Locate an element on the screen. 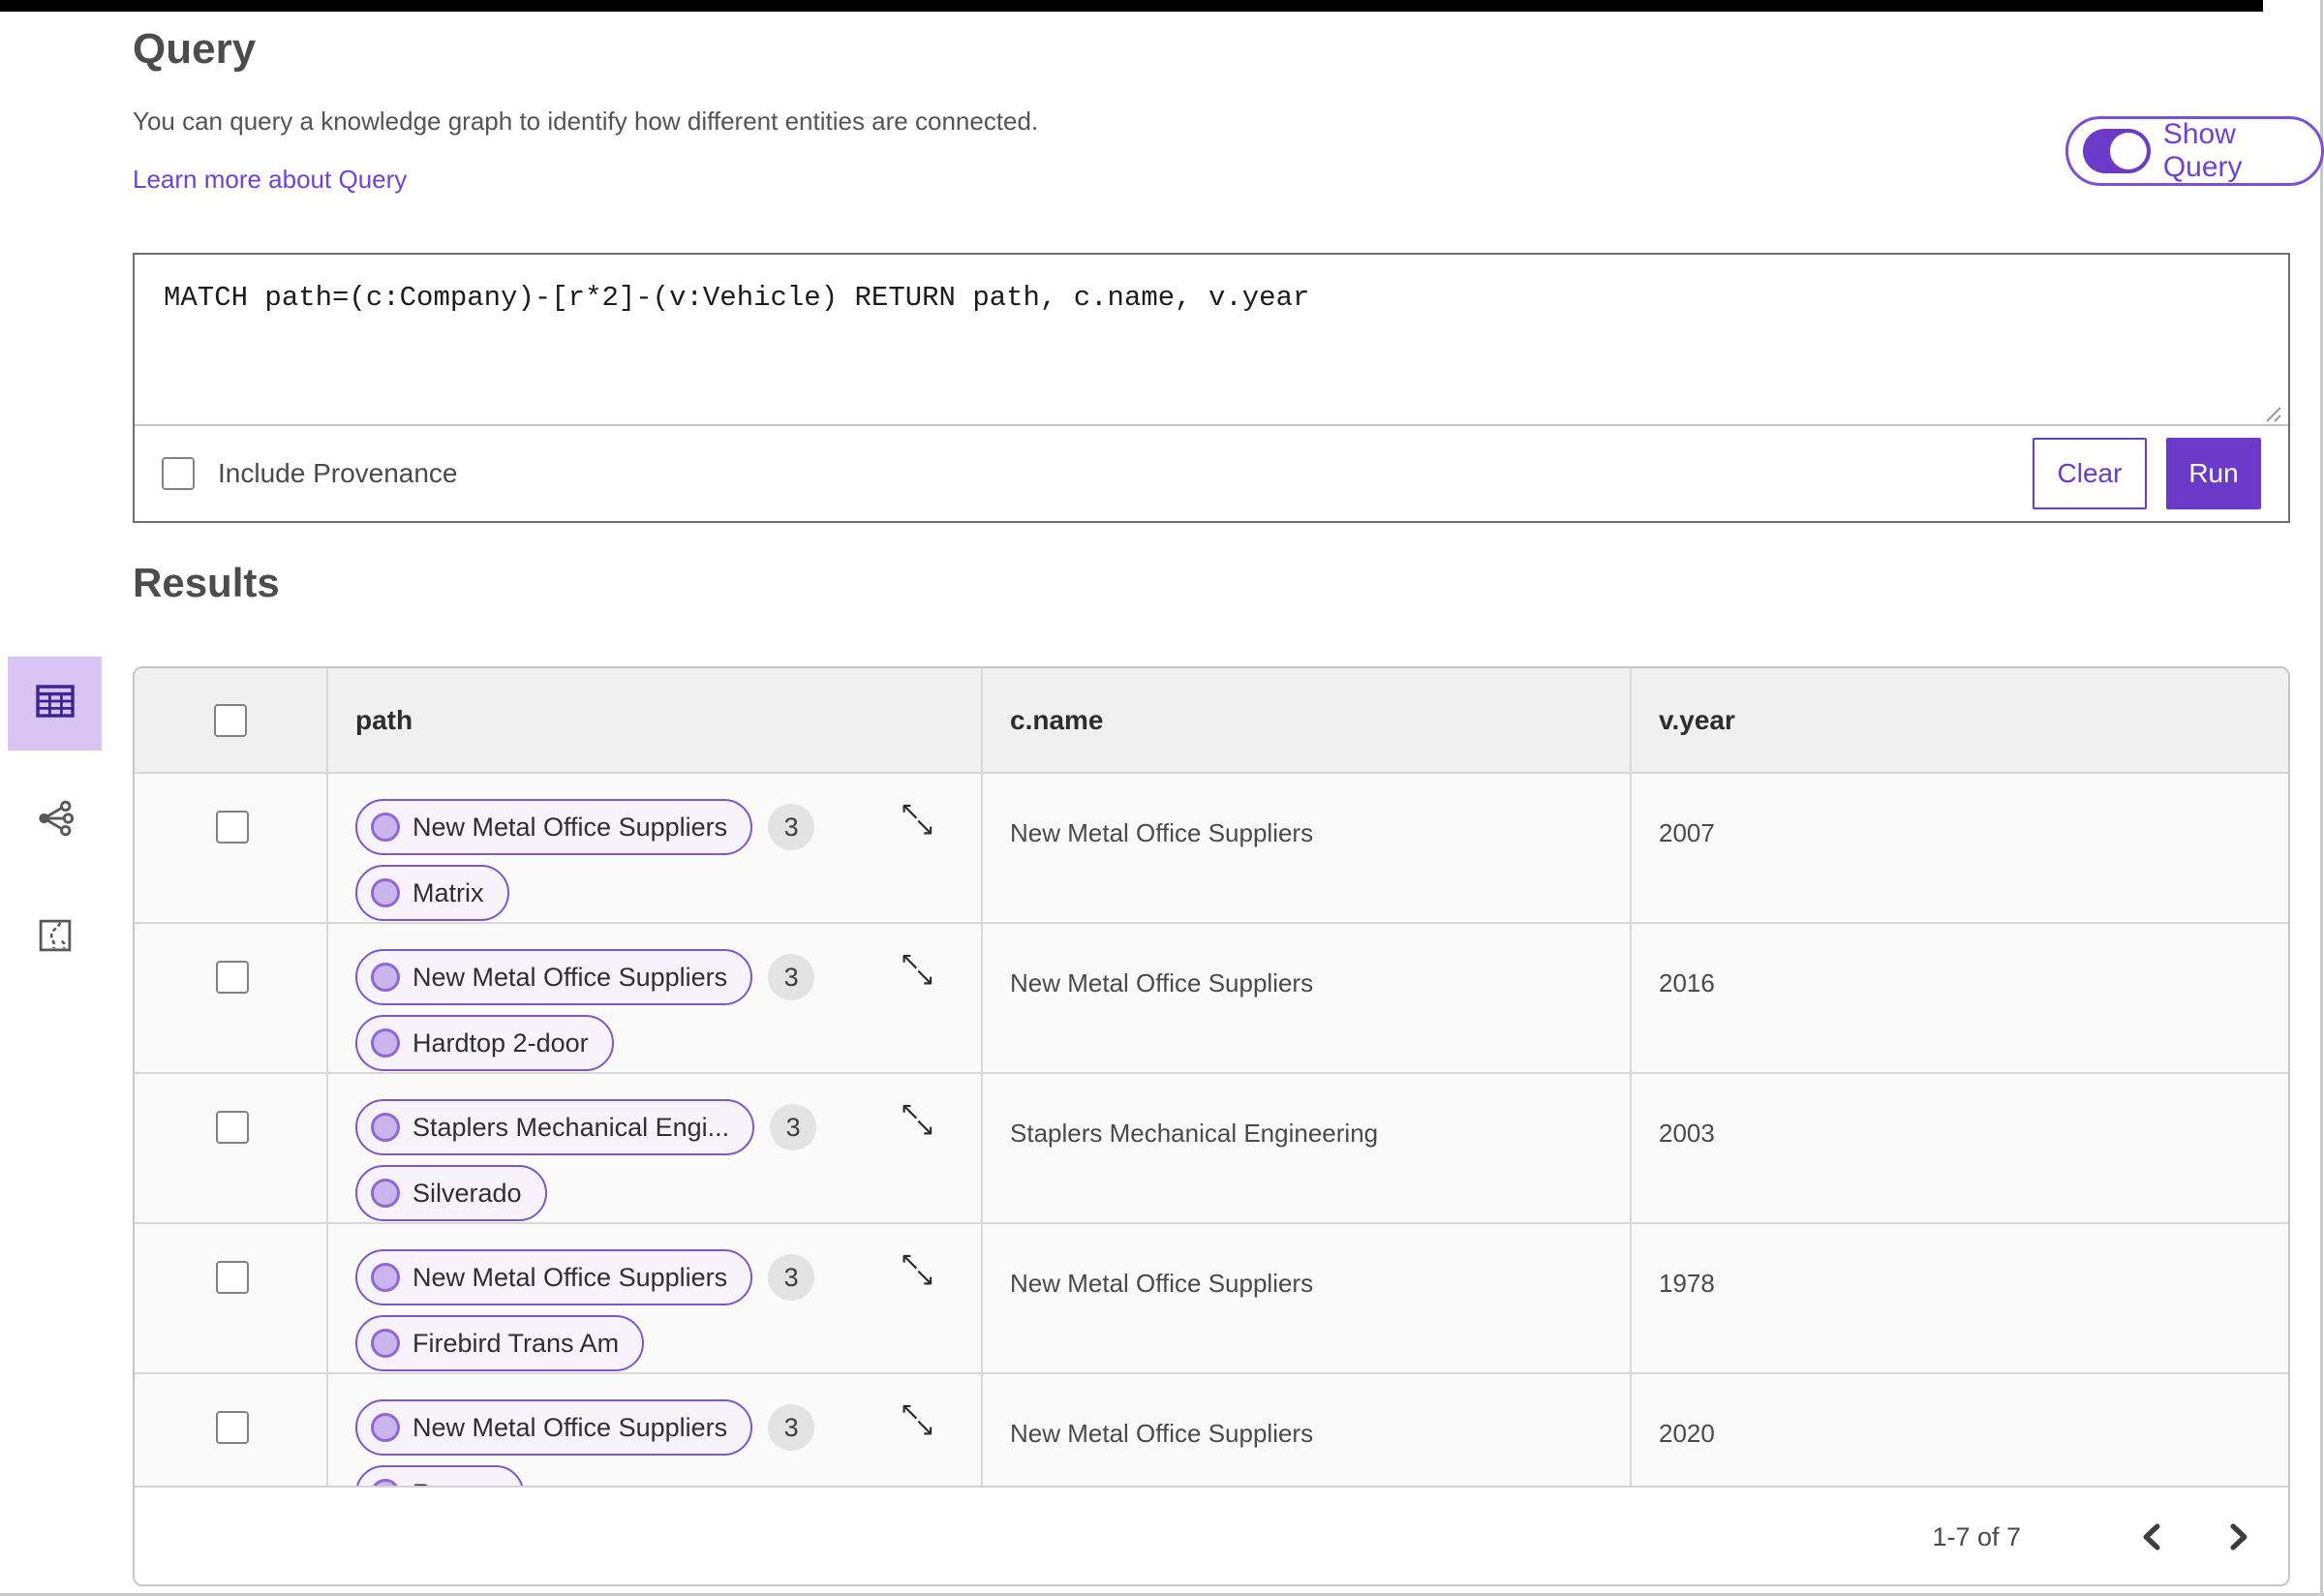 The image size is (2324, 1596). table-icon is located at coordinates (55, 703).